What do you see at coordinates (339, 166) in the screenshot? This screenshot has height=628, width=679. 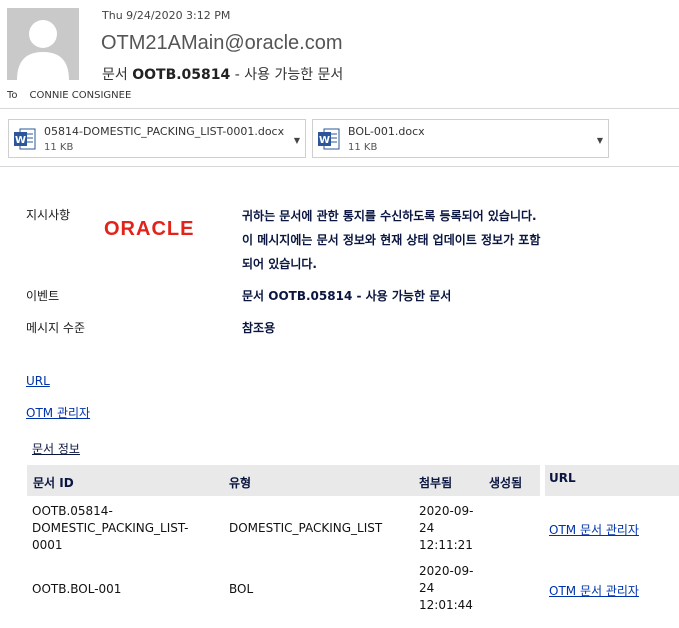 I see `attachments-divider` at bounding box center [339, 166].